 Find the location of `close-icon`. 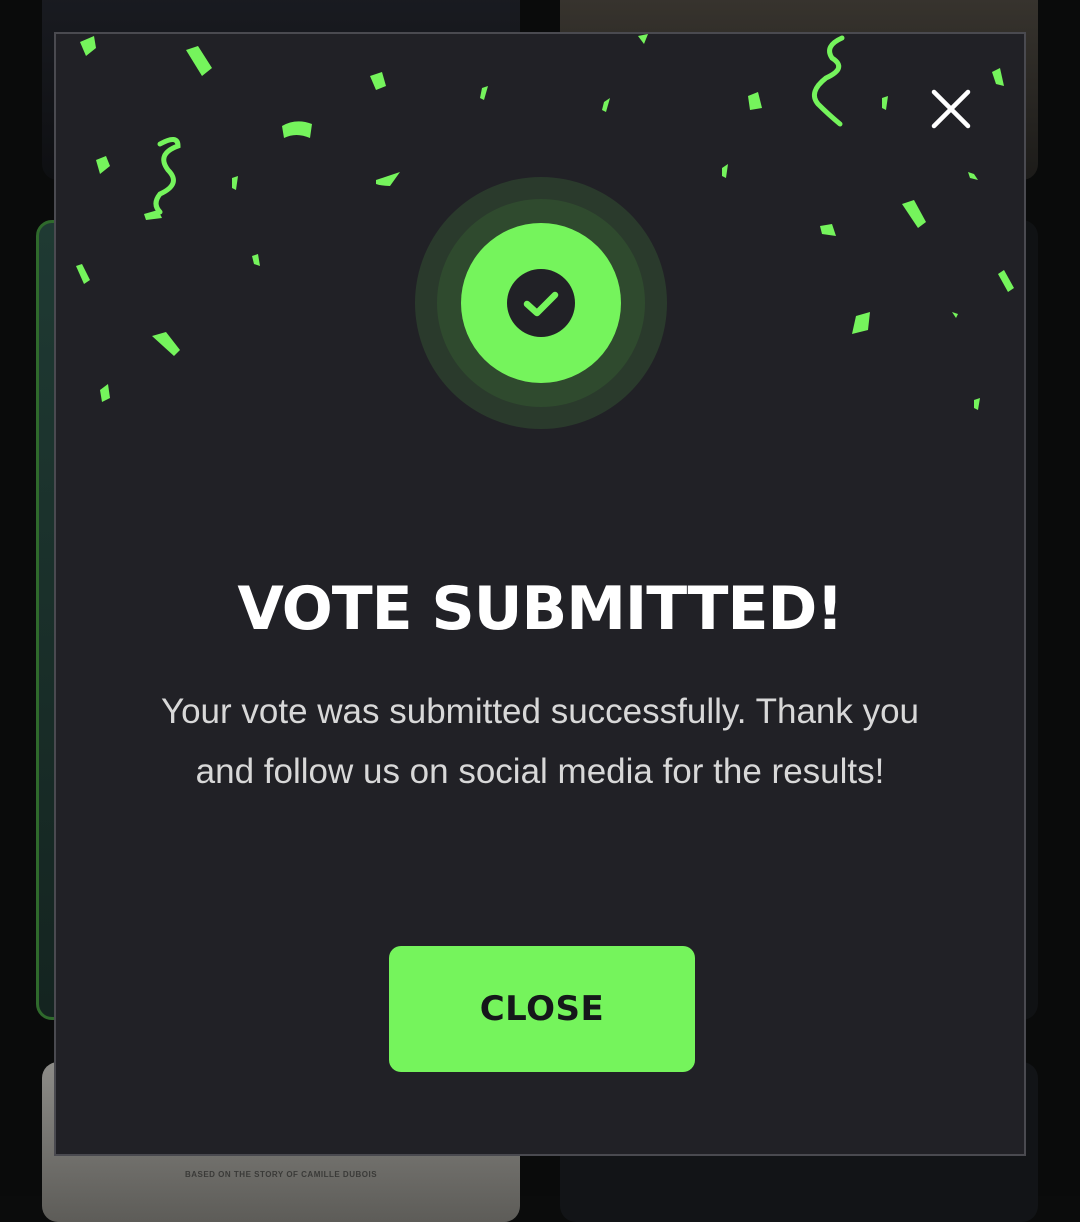

close-icon is located at coordinates (951, 109).